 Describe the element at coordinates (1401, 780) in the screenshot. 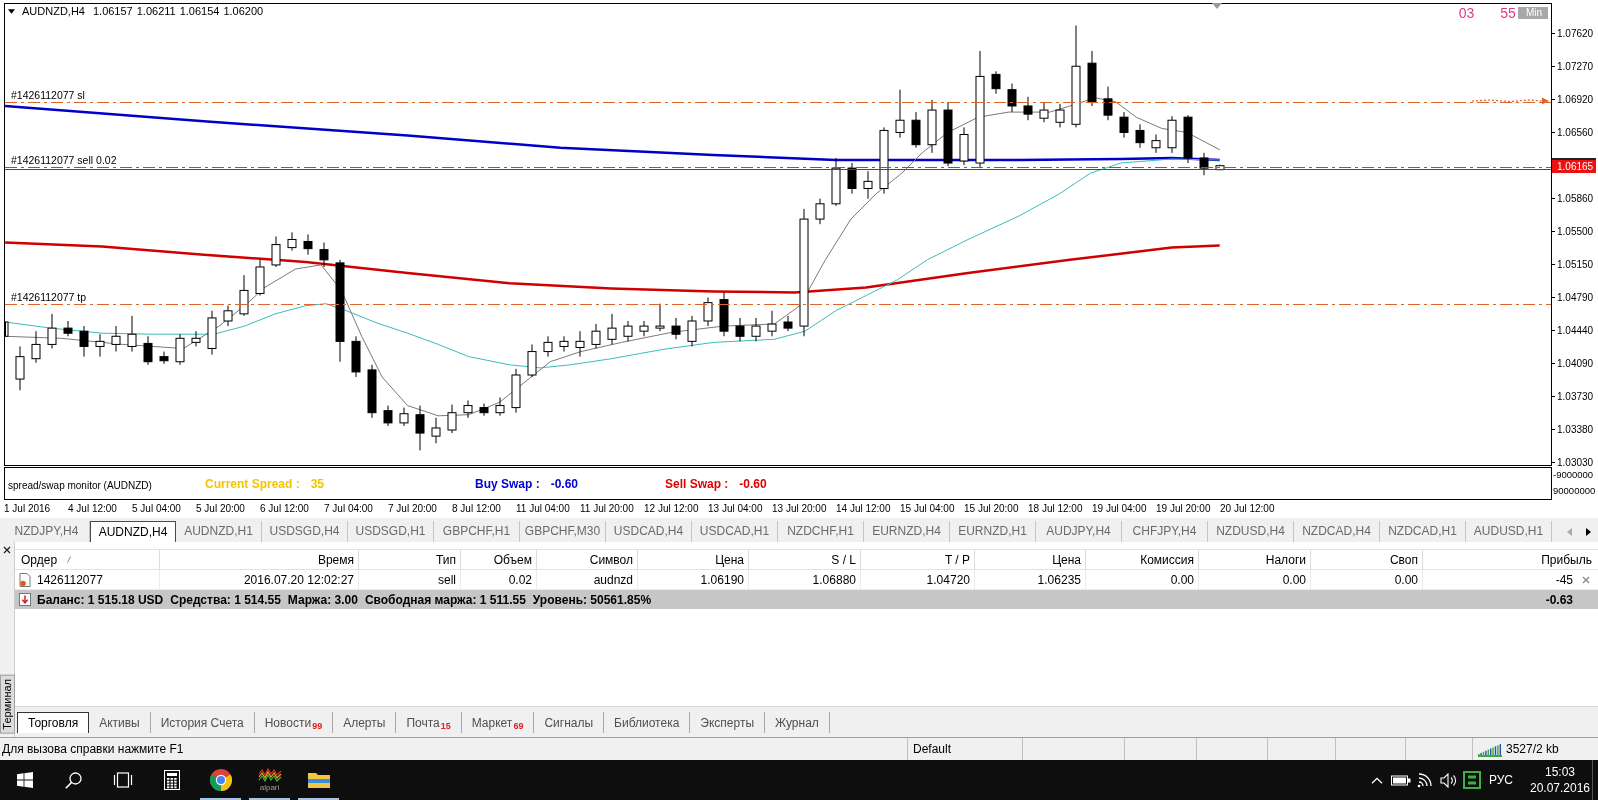

I see `battery-icon` at that location.